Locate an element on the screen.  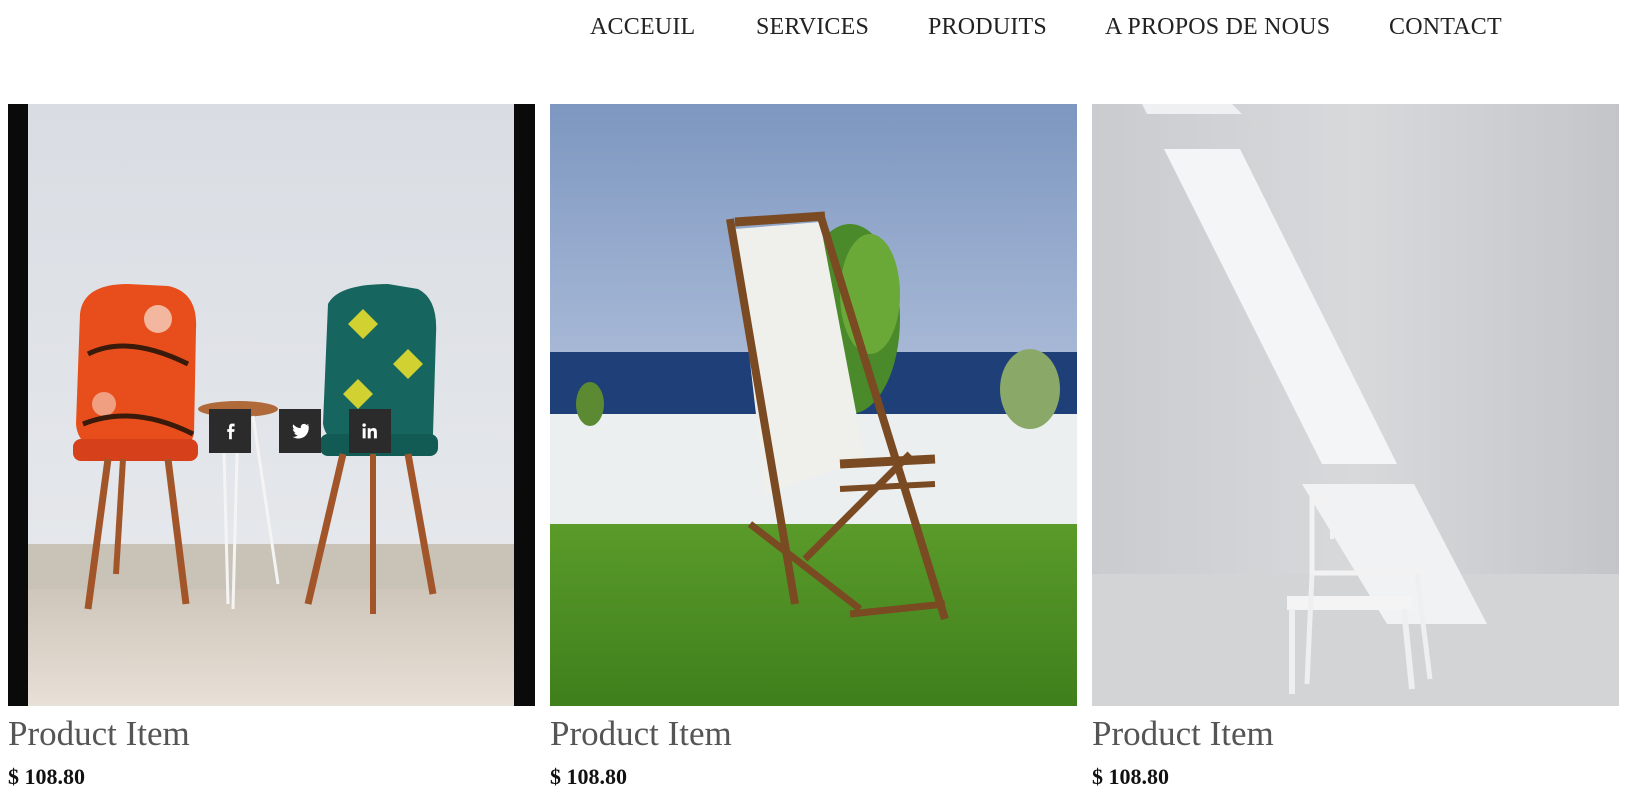
nav-link-produits: PRODUITS is located at coordinates (987, 27).